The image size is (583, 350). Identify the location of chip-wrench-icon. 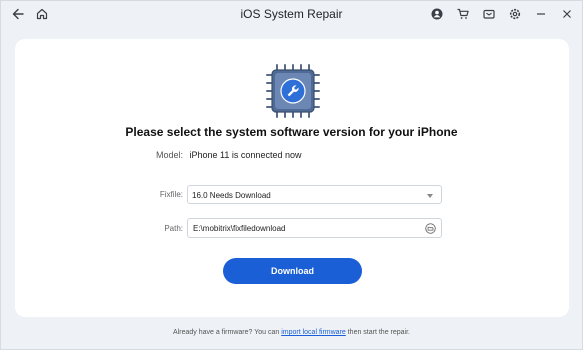
(293, 91).